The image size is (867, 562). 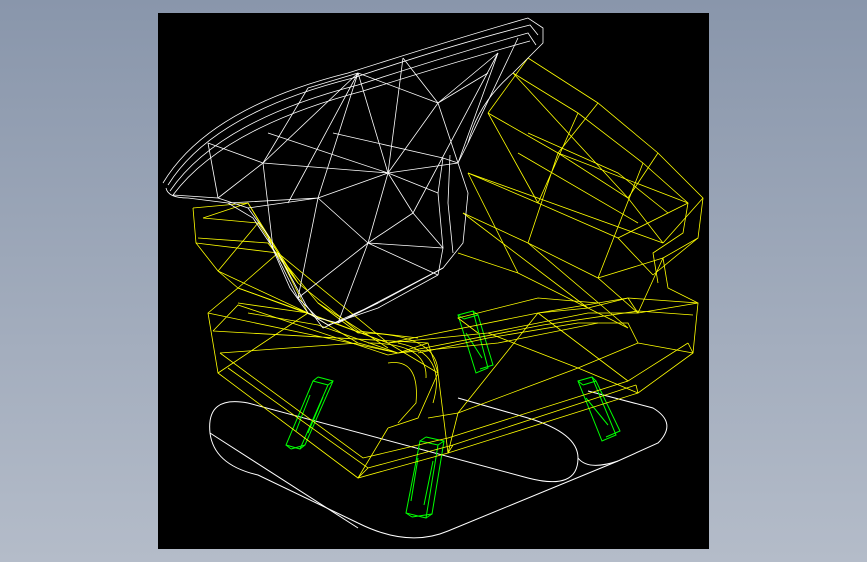 I want to click on leg-back-left, so click(x=475, y=342).